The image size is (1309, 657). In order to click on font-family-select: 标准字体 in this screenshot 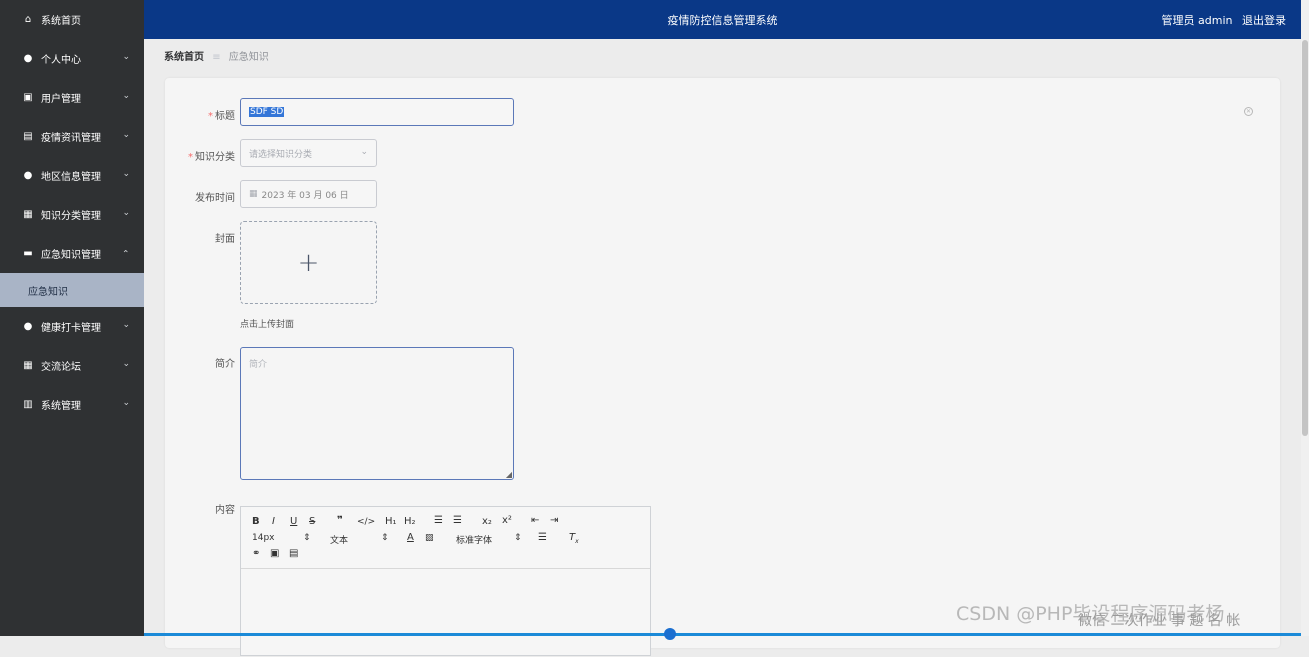, I will do `click(474, 539)`.